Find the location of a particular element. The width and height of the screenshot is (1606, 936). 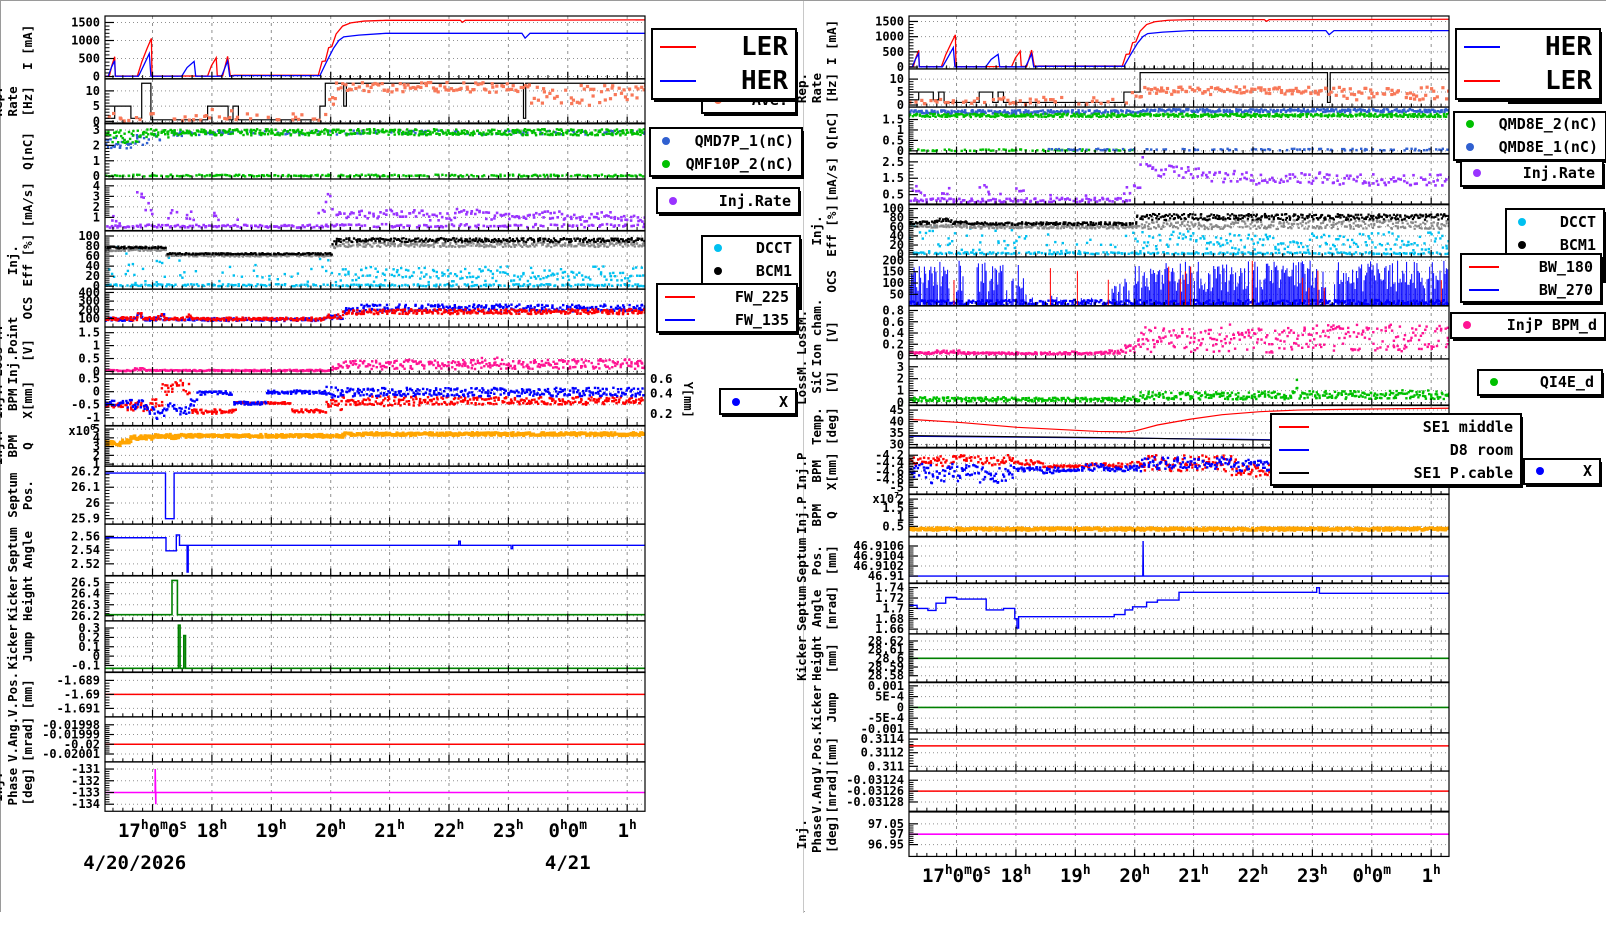

legend-item: QMD8E_2(nC) is located at coordinates (1530, 124).